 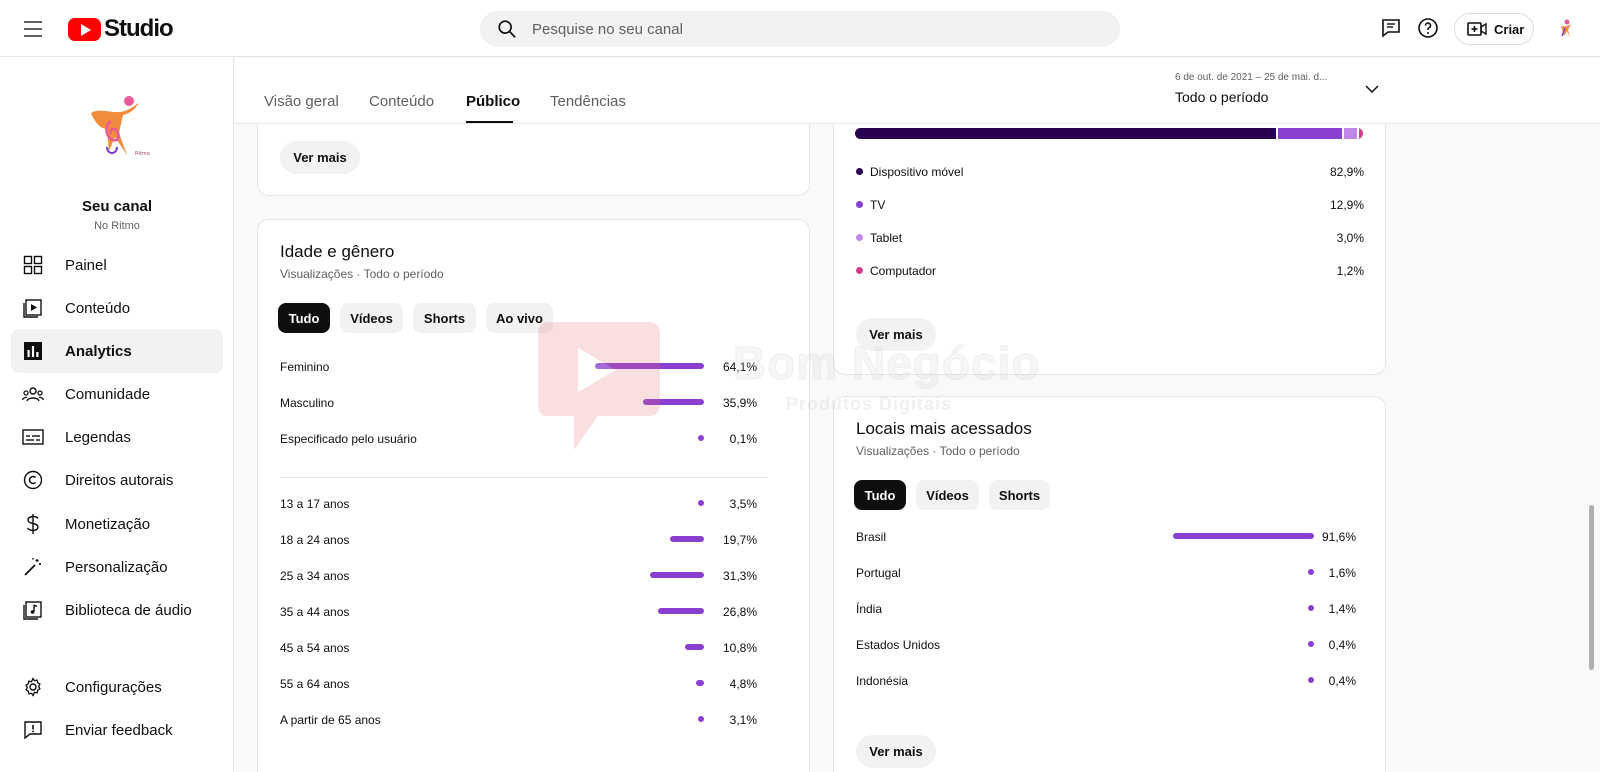 What do you see at coordinates (33, 265) in the screenshot?
I see `dashboard-icon` at bounding box center [33, 265].